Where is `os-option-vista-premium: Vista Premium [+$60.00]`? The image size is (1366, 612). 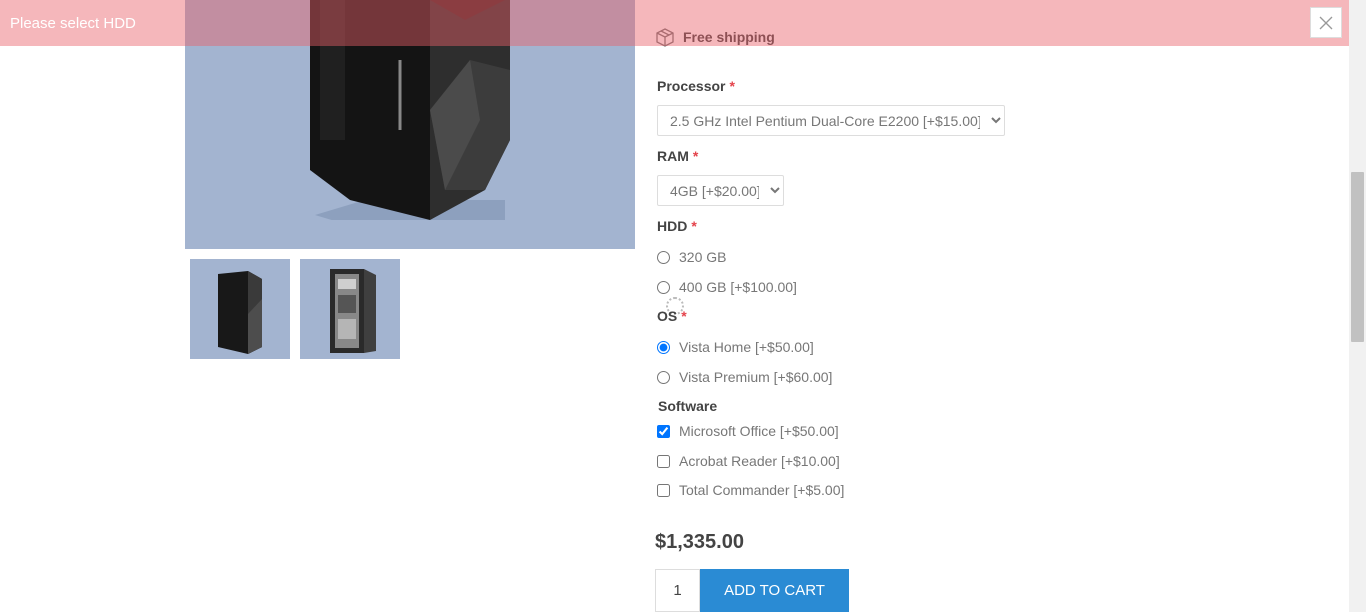
os-option-vista-premium: Vista Premium [+$60.00] is located at coordinates (744, 377).